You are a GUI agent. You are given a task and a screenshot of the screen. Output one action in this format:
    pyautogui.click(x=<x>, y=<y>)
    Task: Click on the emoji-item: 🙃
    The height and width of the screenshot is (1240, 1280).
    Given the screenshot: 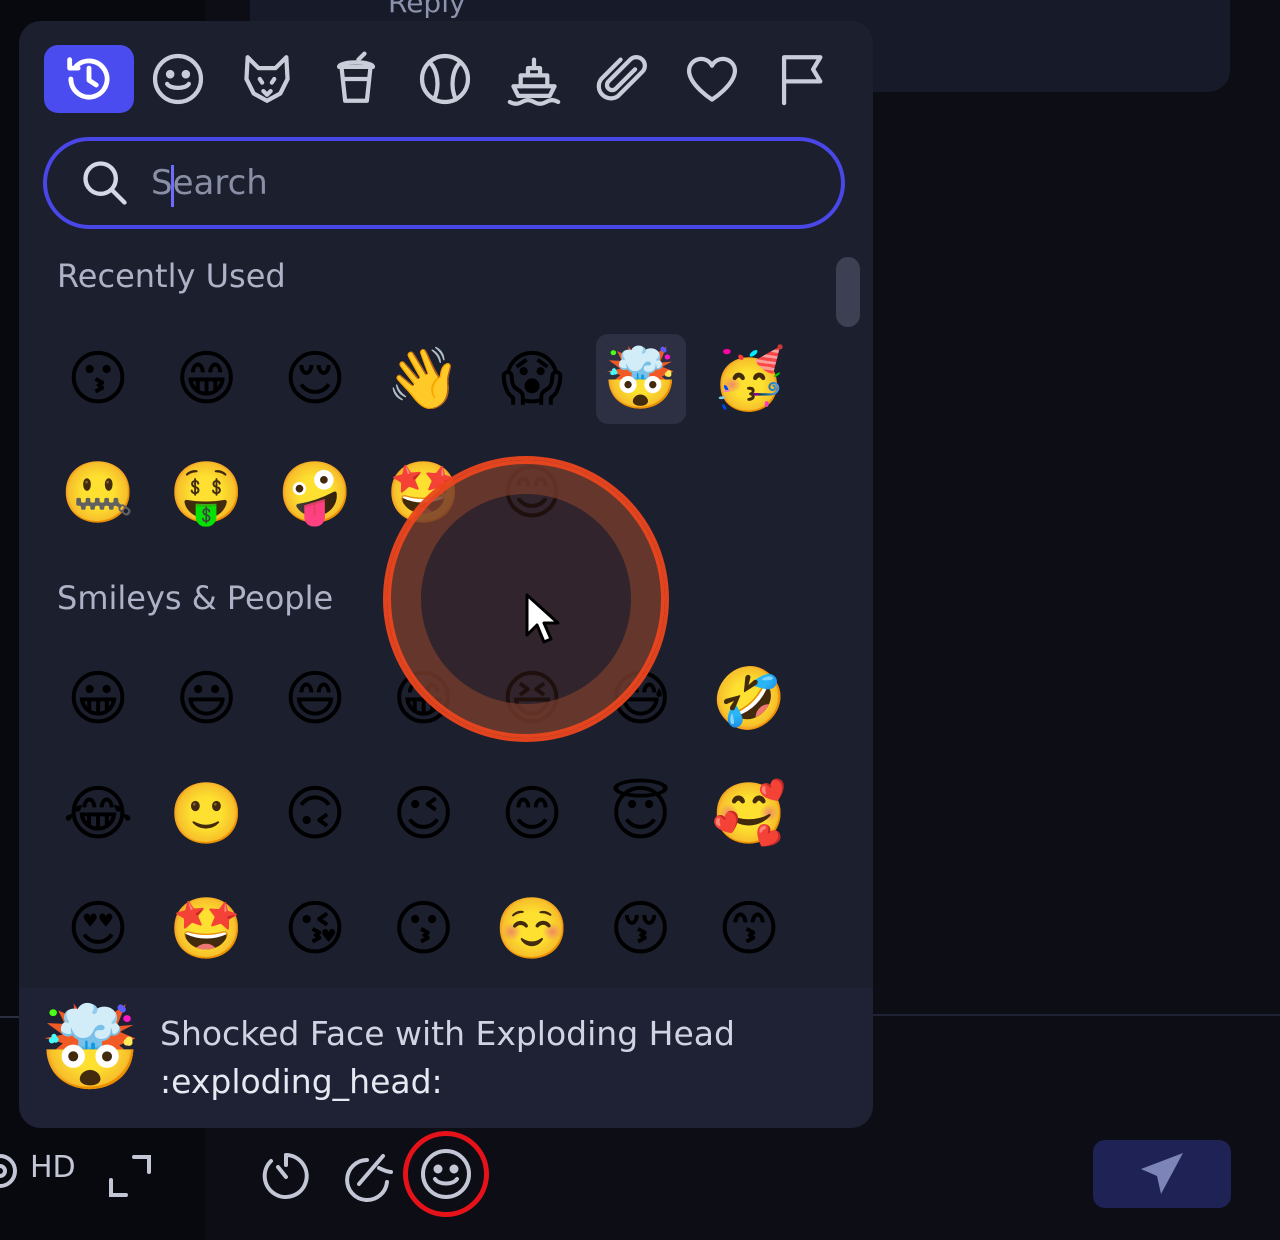 What is the action you would take?
    pyautogui.click(x=315, y=814)
    